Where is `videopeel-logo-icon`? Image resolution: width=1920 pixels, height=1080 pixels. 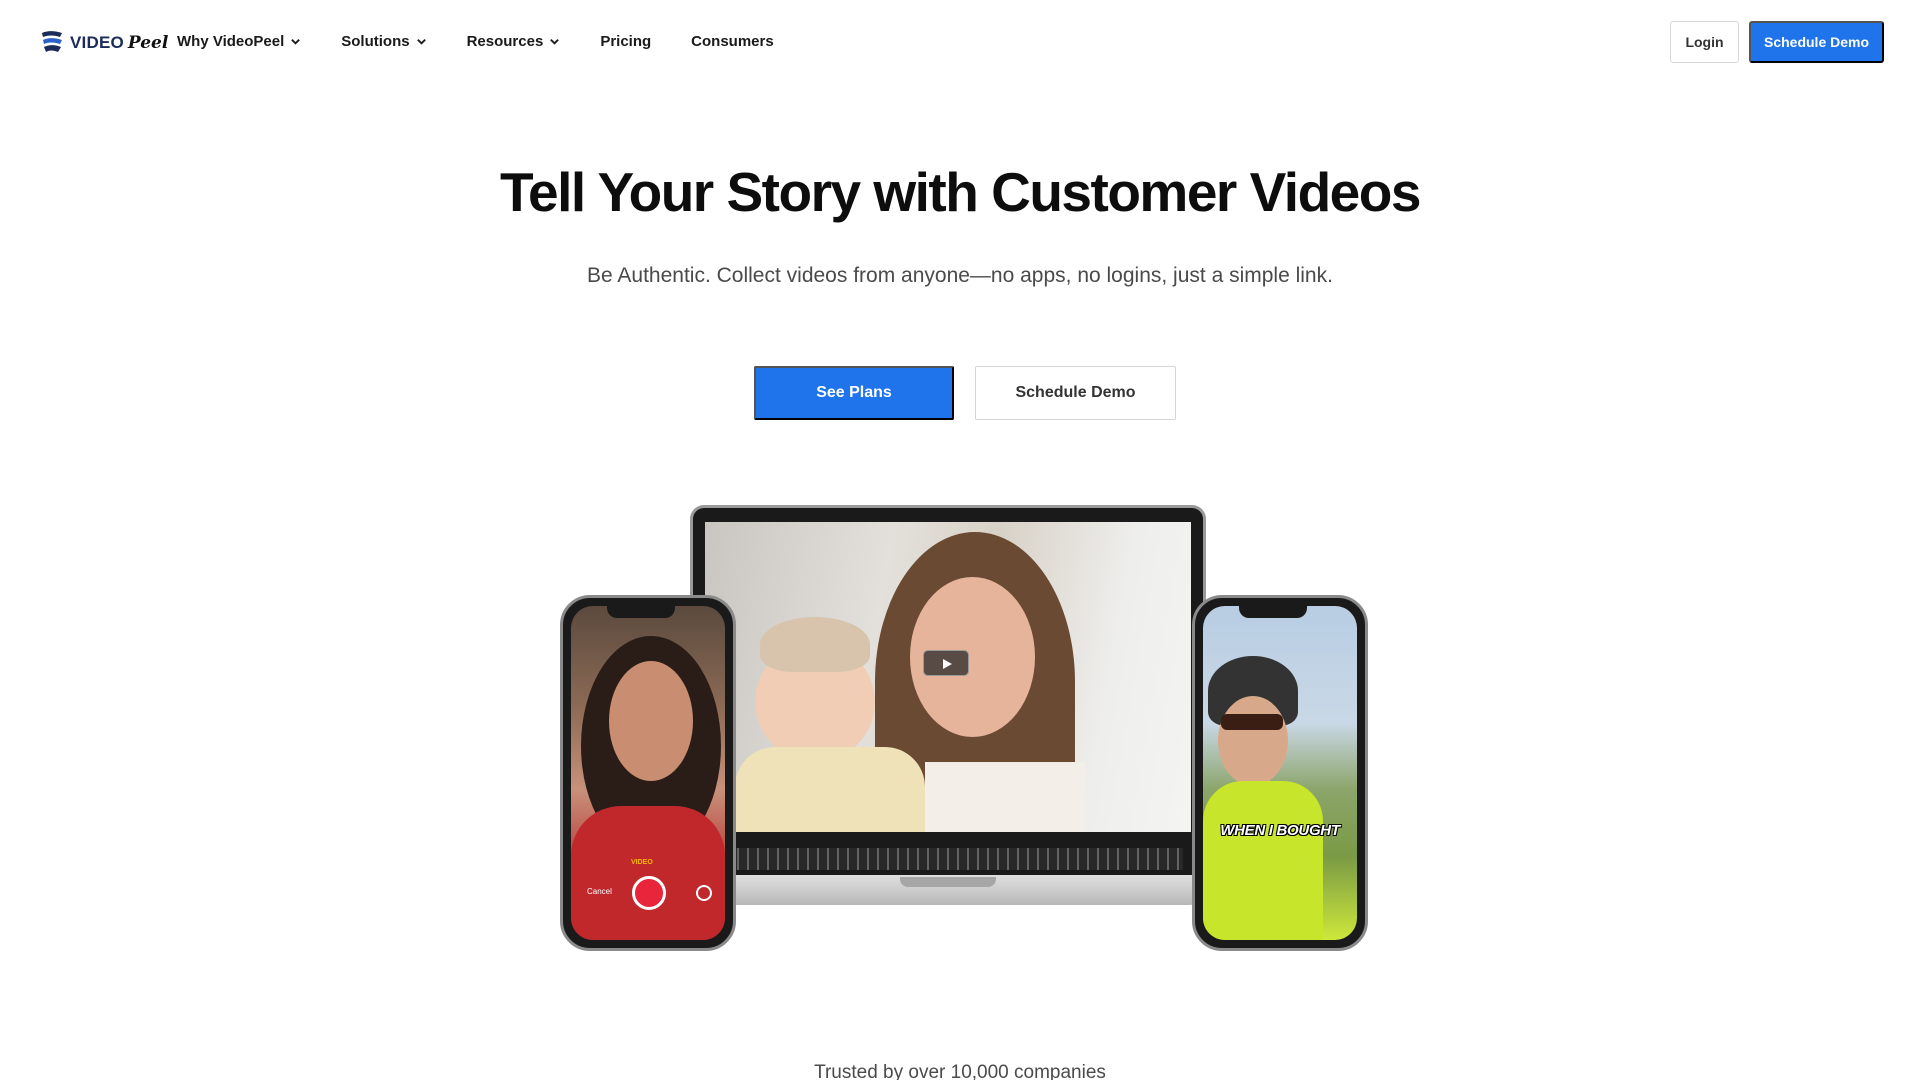
videopeel-logo-icon is located at coordinates (52, 41).